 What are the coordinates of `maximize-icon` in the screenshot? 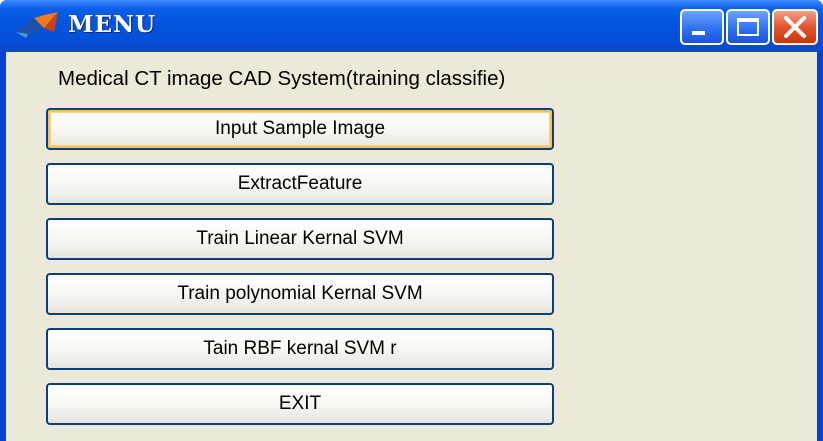 It's located at (748, 27).